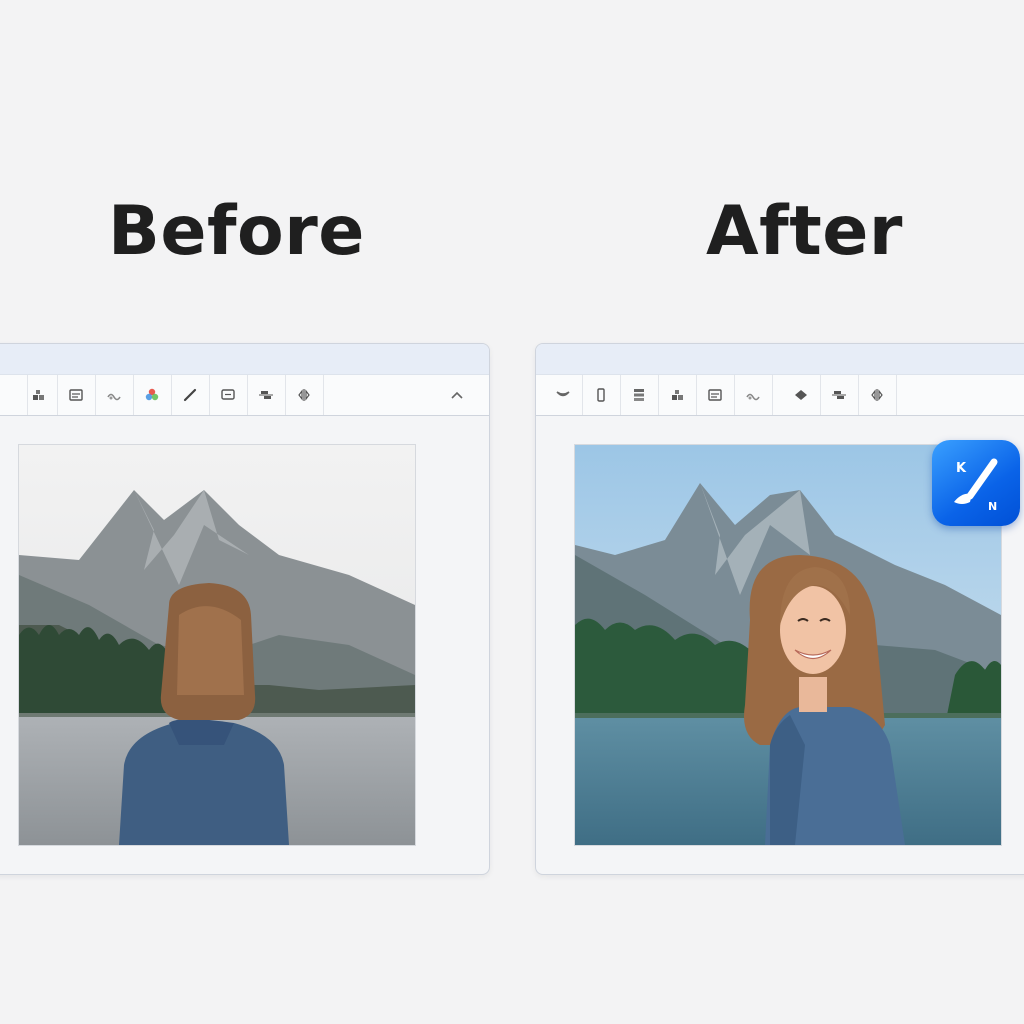 This screenshot has width=1024, height=1024. Describe the element at coordinates (236, 231) in the screenshot. I see `before-heading: Before` at that location.